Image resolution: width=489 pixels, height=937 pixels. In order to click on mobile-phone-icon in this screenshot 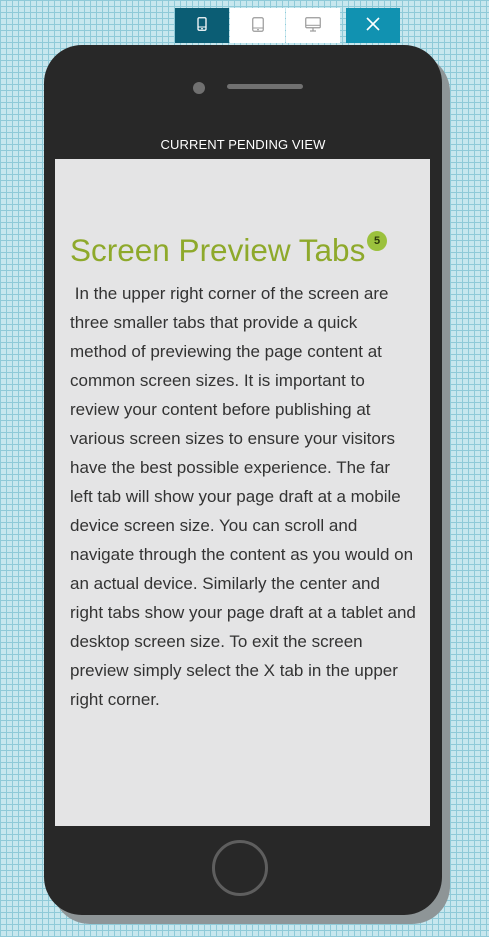, I will do `click(202, 25)`.